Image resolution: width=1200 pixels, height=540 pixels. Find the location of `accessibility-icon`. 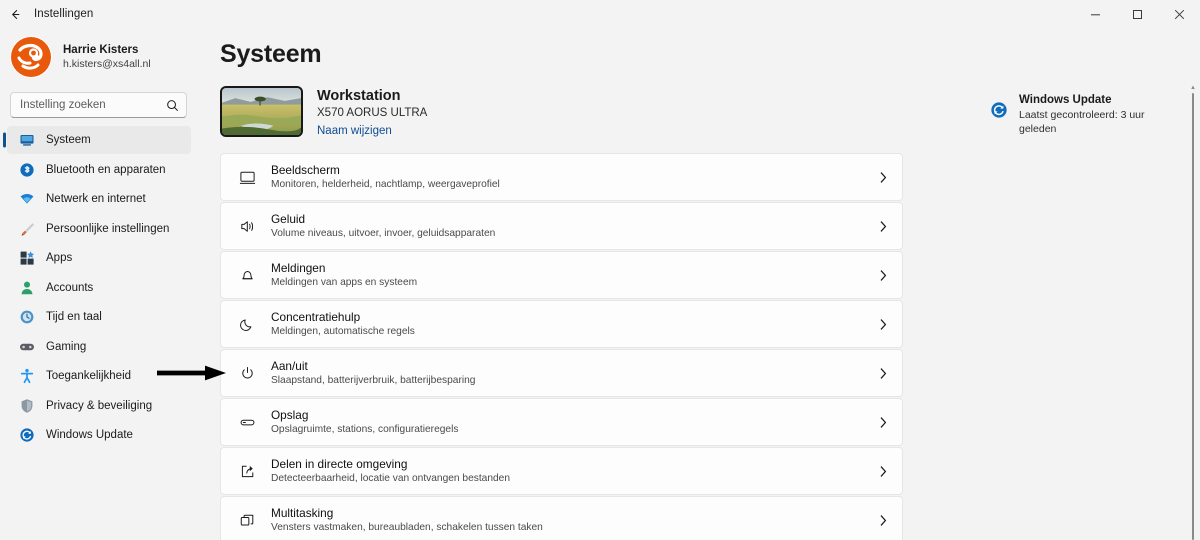

accessibility-icon is located at coordinates (26, 376).